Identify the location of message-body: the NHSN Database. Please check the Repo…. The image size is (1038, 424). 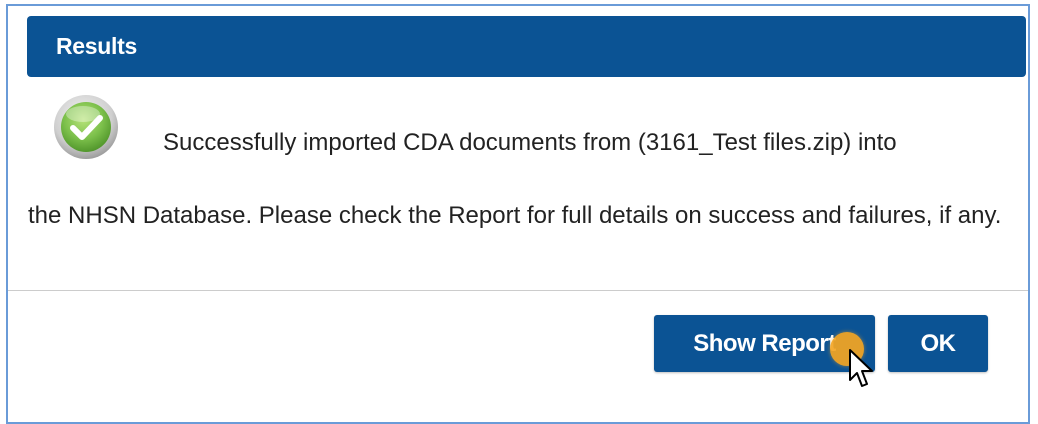
(515, 215).